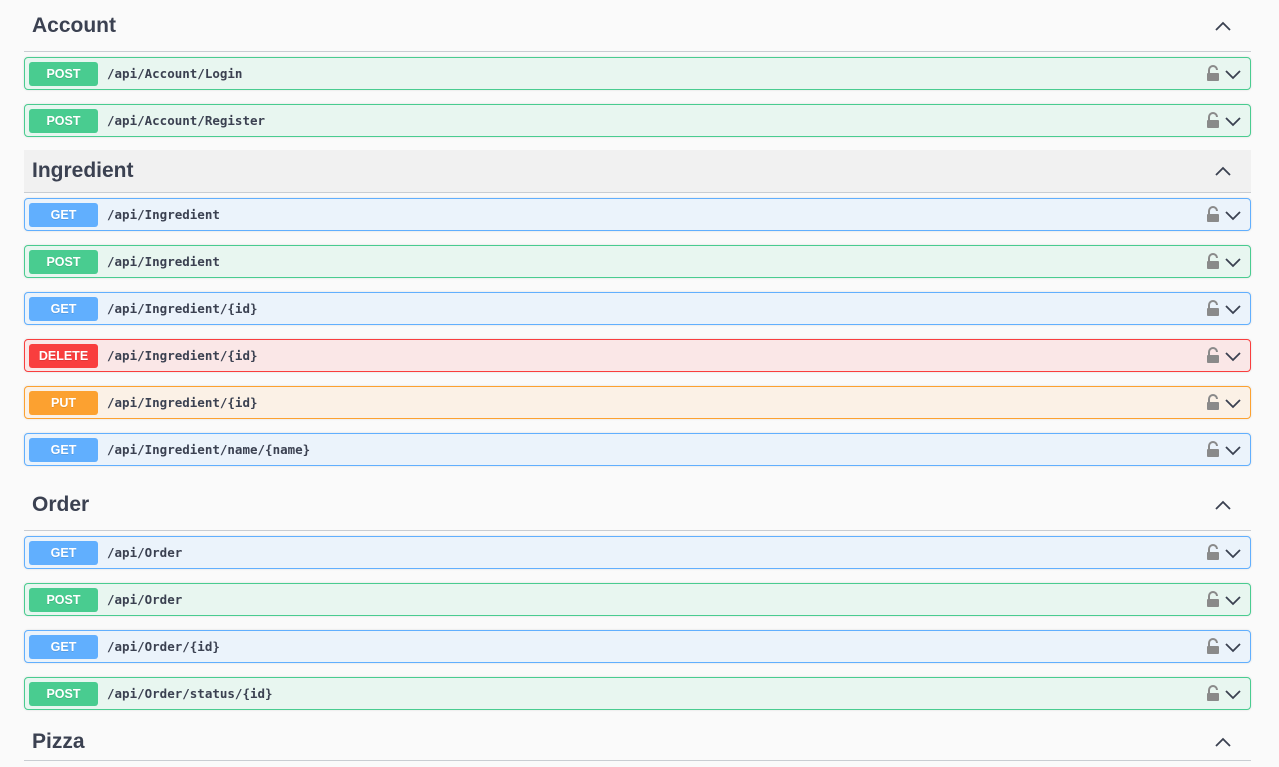 The height and width of the screenshot is (767, 1279). What do you see at coordinates (63, 402) in the screenshot?
I see `method-badge: PUT` at bounding box center [63, 402].